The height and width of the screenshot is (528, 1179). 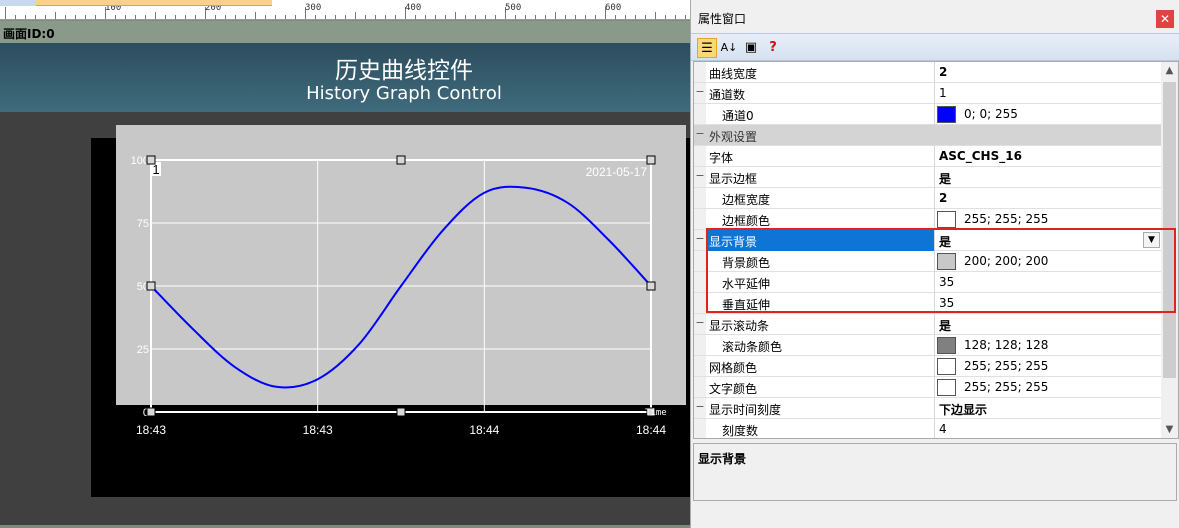 What do you see at coordinates (927, 135) in the screenshot?
I see `property-category-row: − 外观设置` at bounding box center [927, 135].